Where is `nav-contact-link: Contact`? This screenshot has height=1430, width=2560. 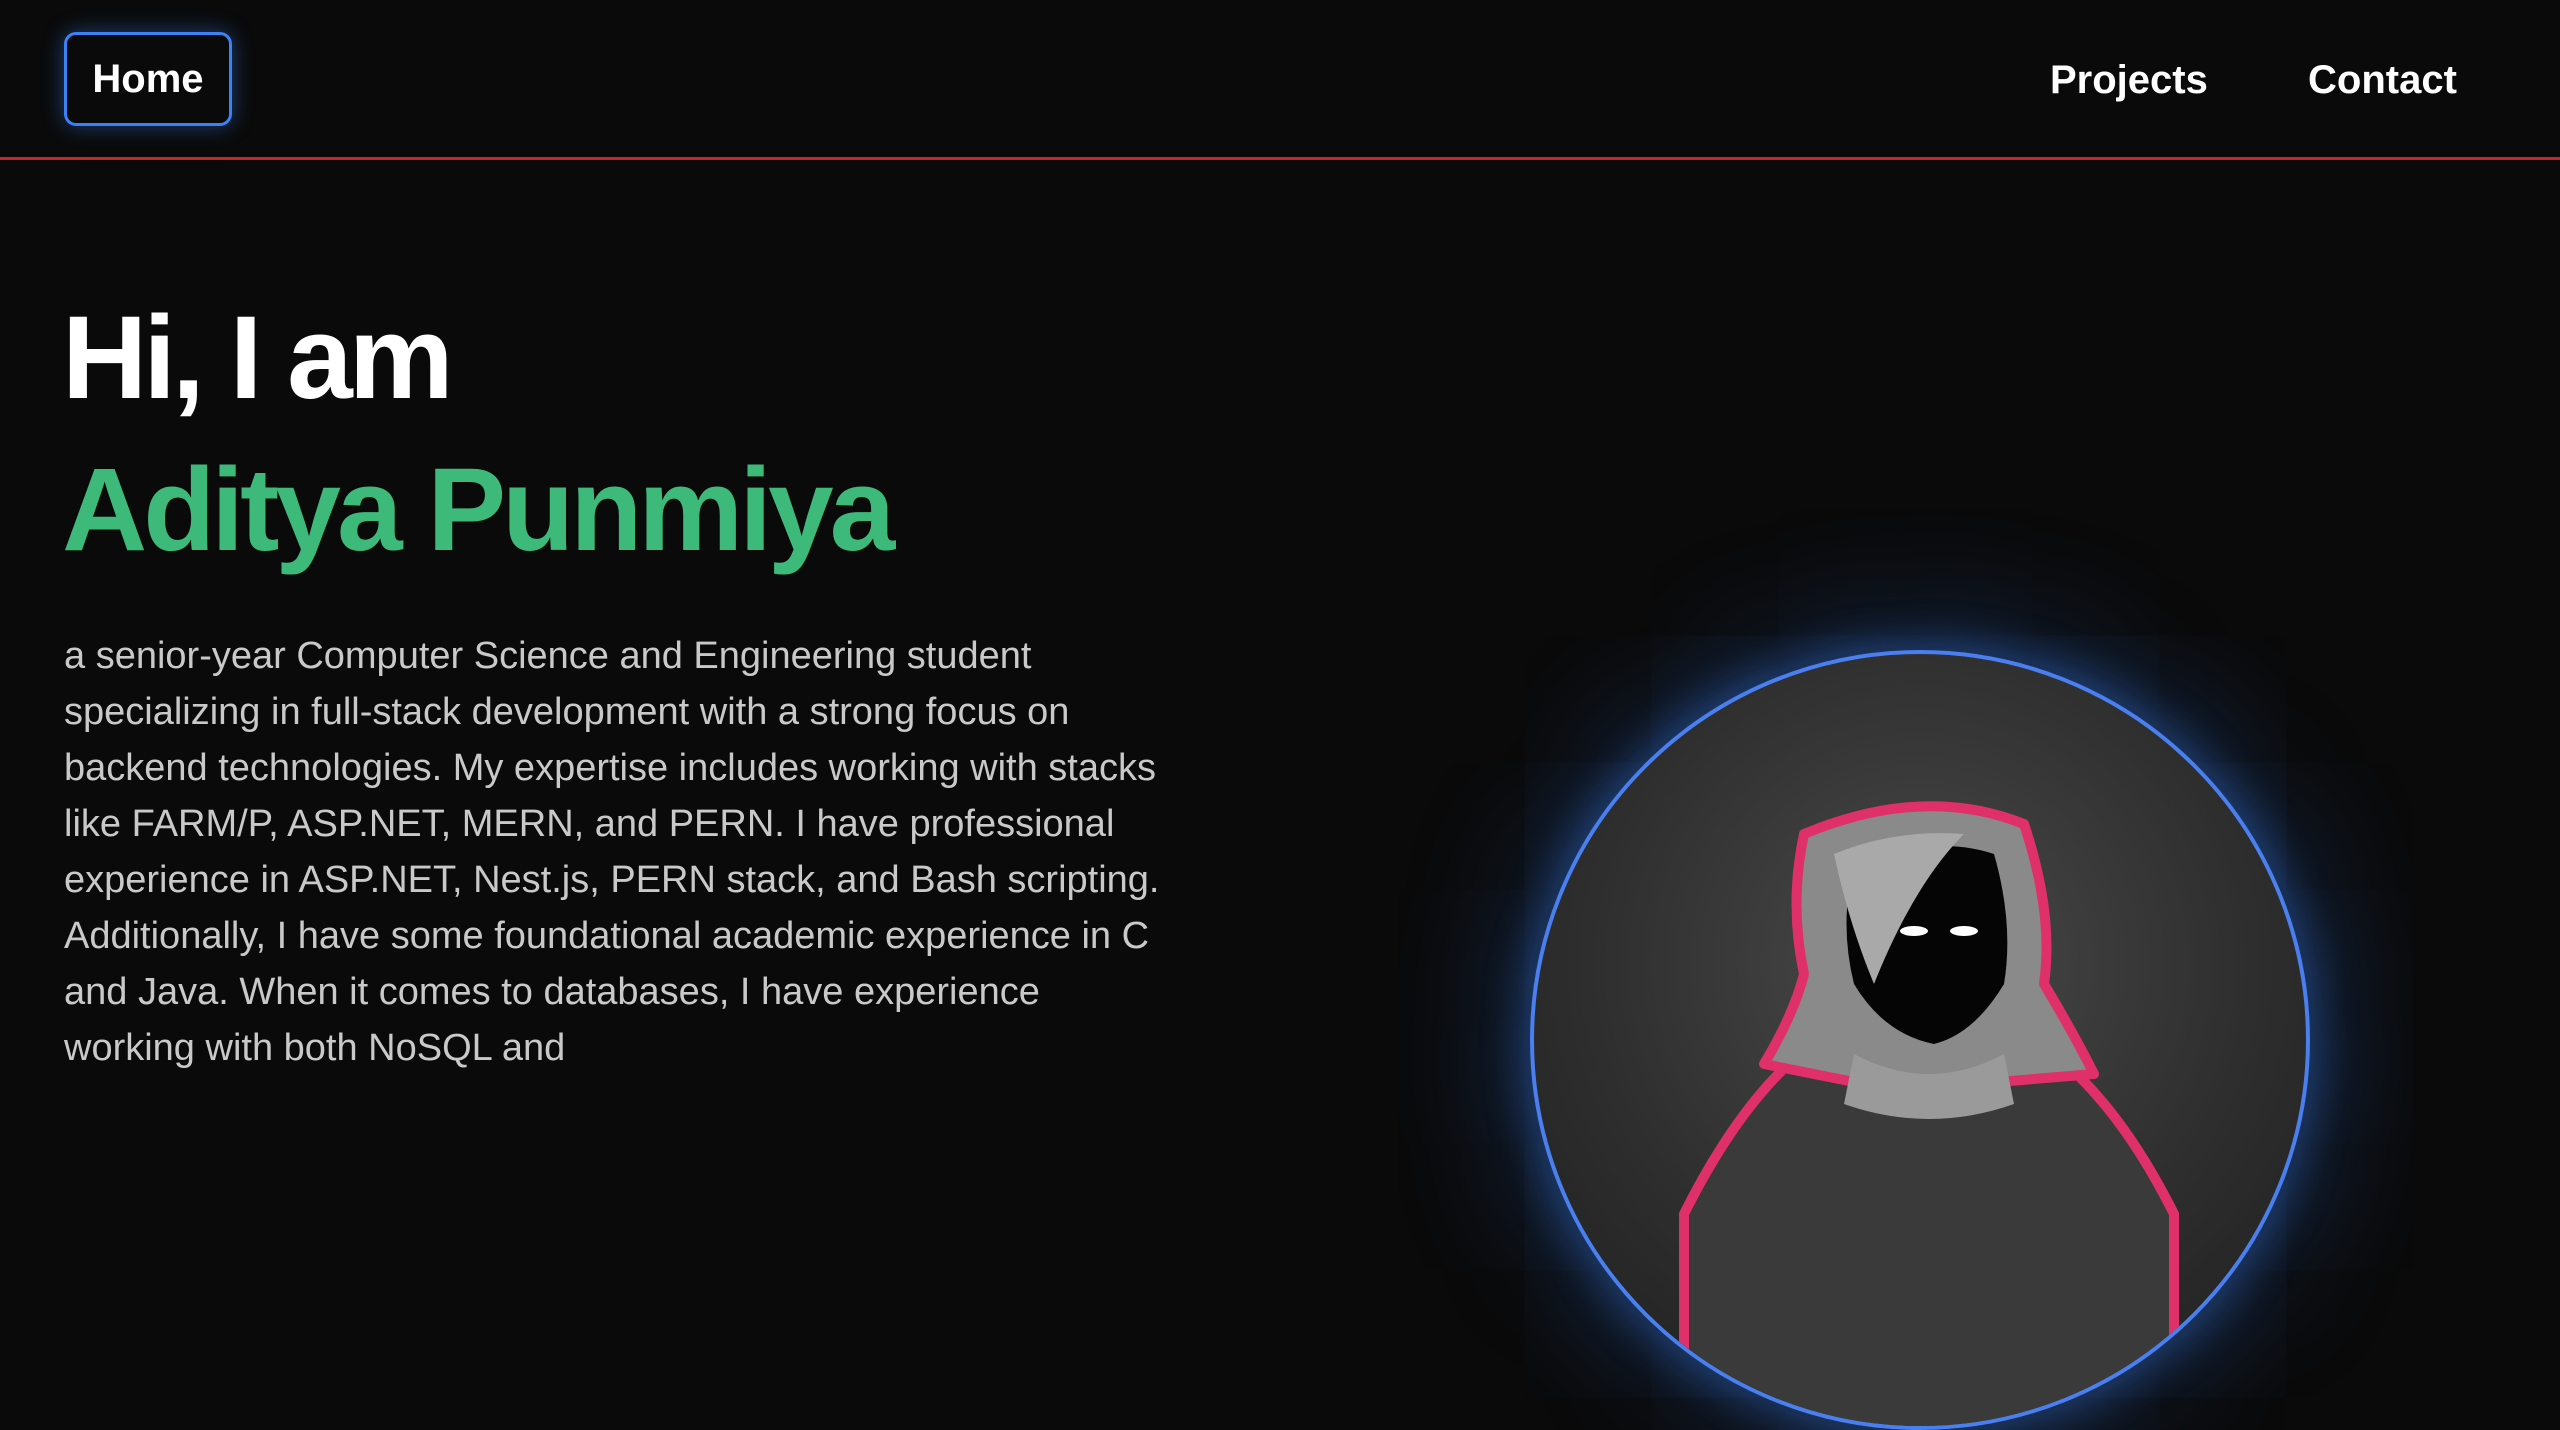 nav-contact-link: Contact is located at coordinates (2382, 80).